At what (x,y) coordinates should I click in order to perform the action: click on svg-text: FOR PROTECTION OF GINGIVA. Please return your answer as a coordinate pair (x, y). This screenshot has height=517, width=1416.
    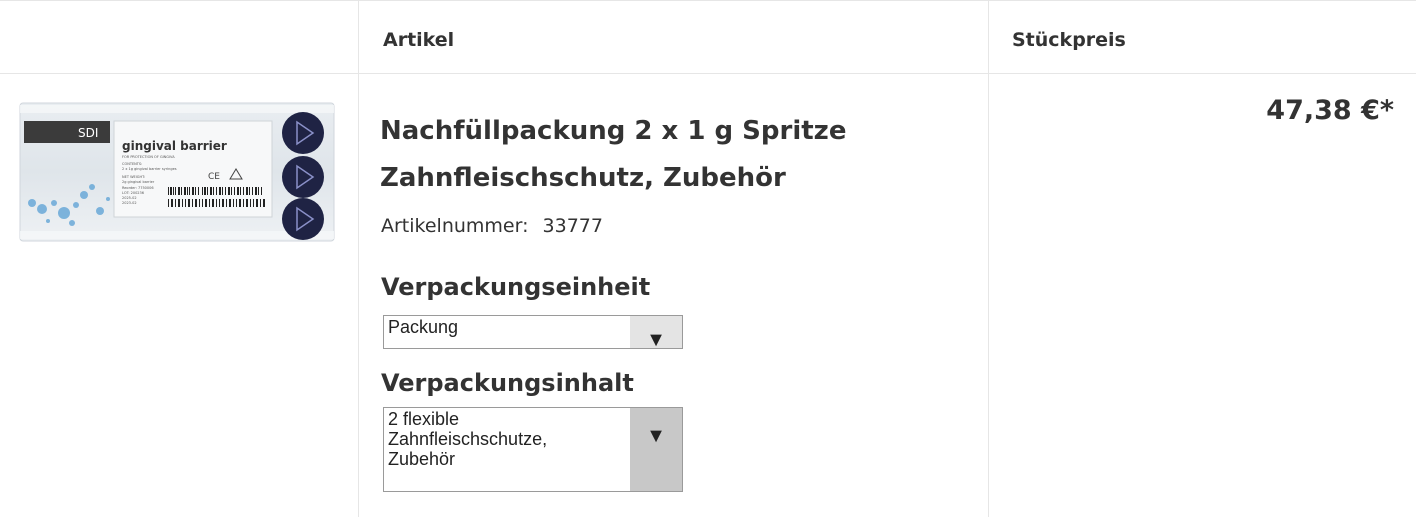
    Looking at the image, I should click on (148, 157).